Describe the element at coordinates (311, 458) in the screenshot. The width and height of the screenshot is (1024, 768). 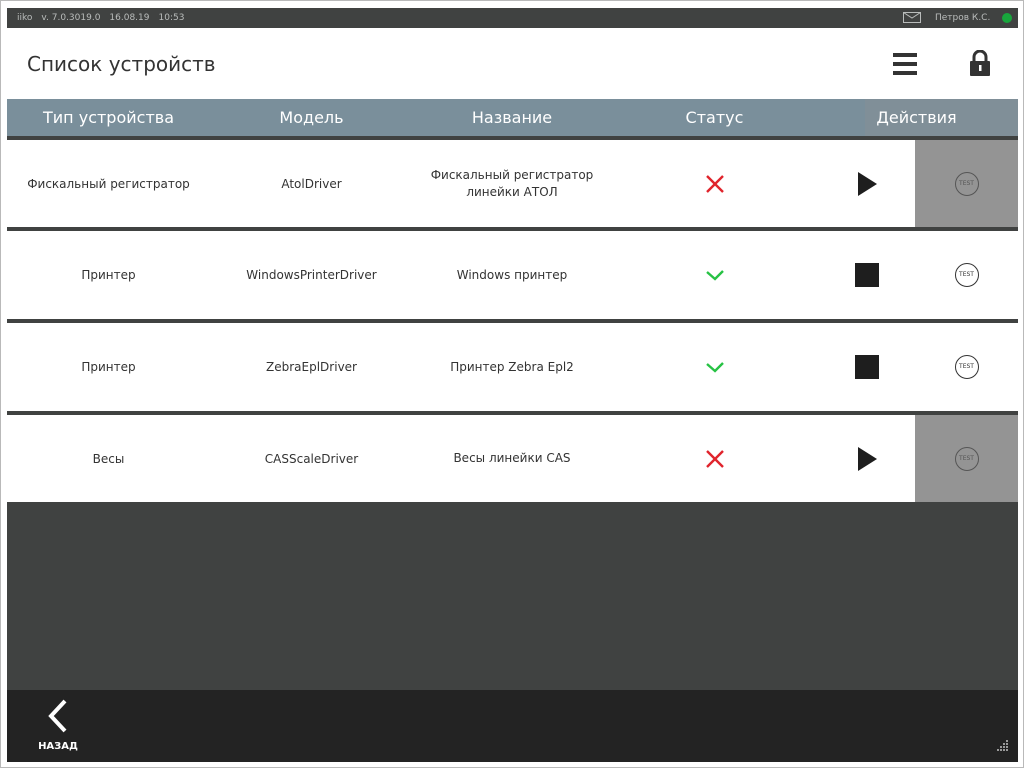
I see `device-model: CASScaleDriver` at that location.